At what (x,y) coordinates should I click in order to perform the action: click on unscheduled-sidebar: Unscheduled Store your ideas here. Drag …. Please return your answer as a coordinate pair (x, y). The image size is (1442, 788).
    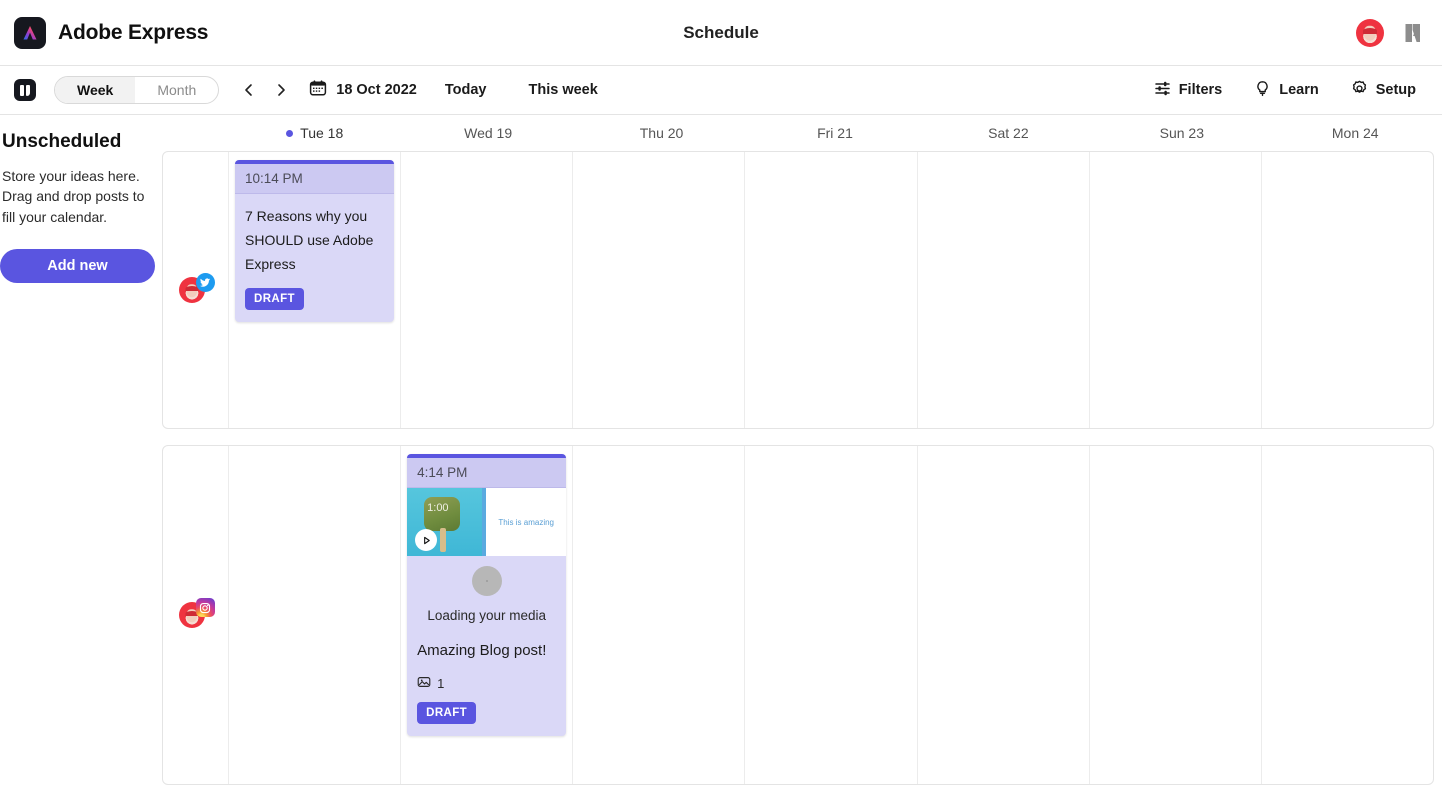
    Looking at the image, I should click on (81, 451).